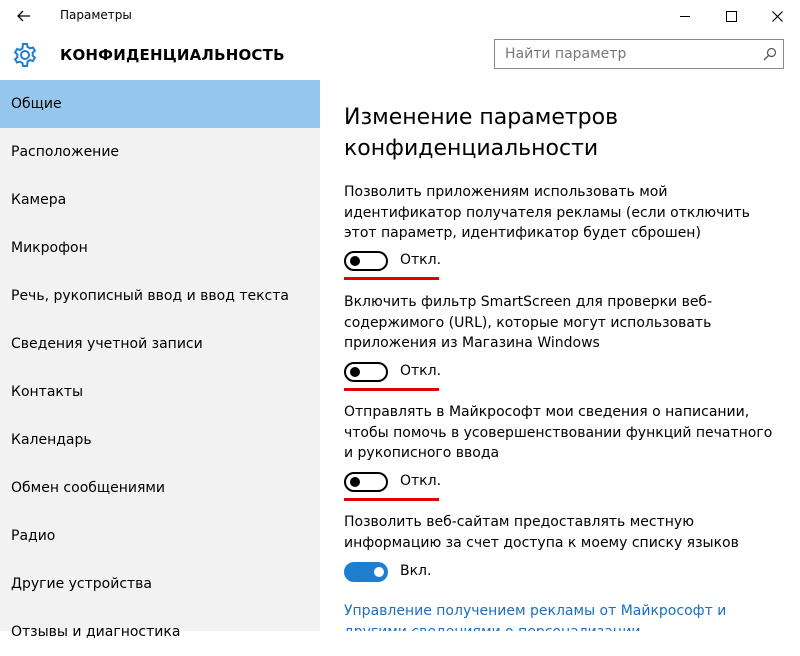 This screenshot has height=656, width=800. What do you see at coordinates (49, 248) in the screenshot?
I see `sidebar-item-label: Микрофон` at bounding box center [49, 248].